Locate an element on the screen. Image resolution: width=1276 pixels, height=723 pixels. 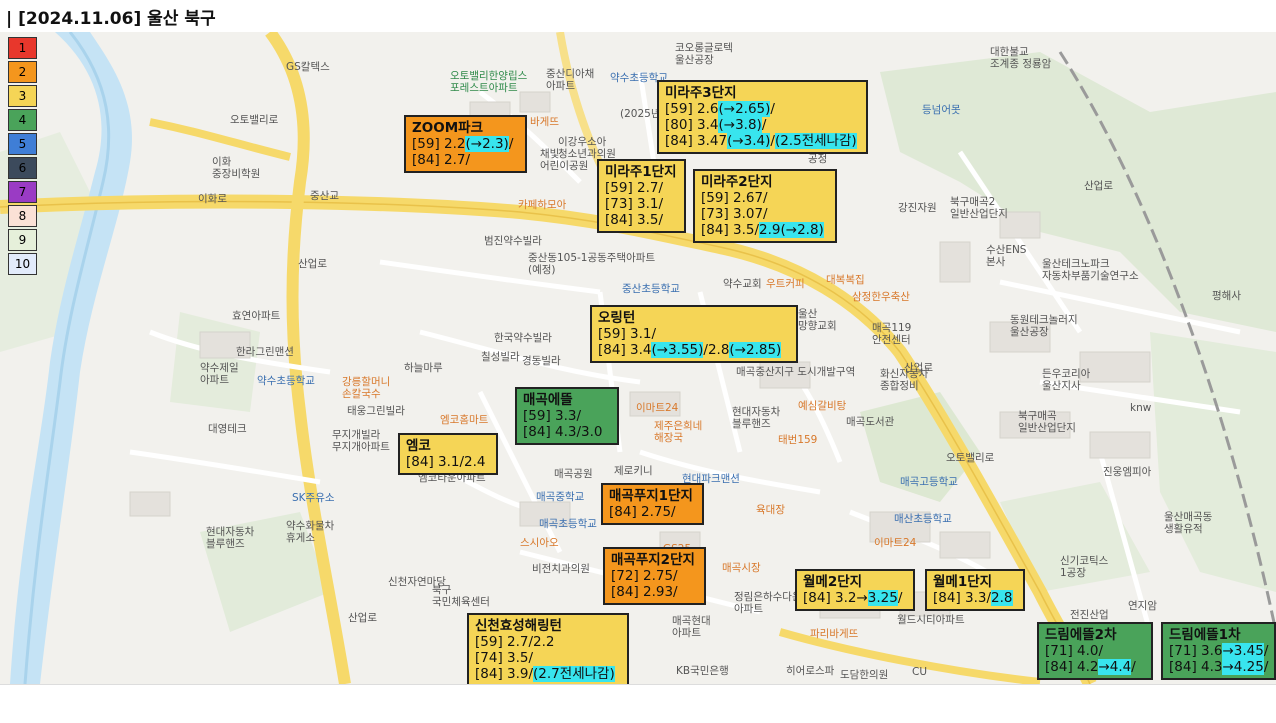
poi-label: 연지암 is located at coordinates (1142, 606).